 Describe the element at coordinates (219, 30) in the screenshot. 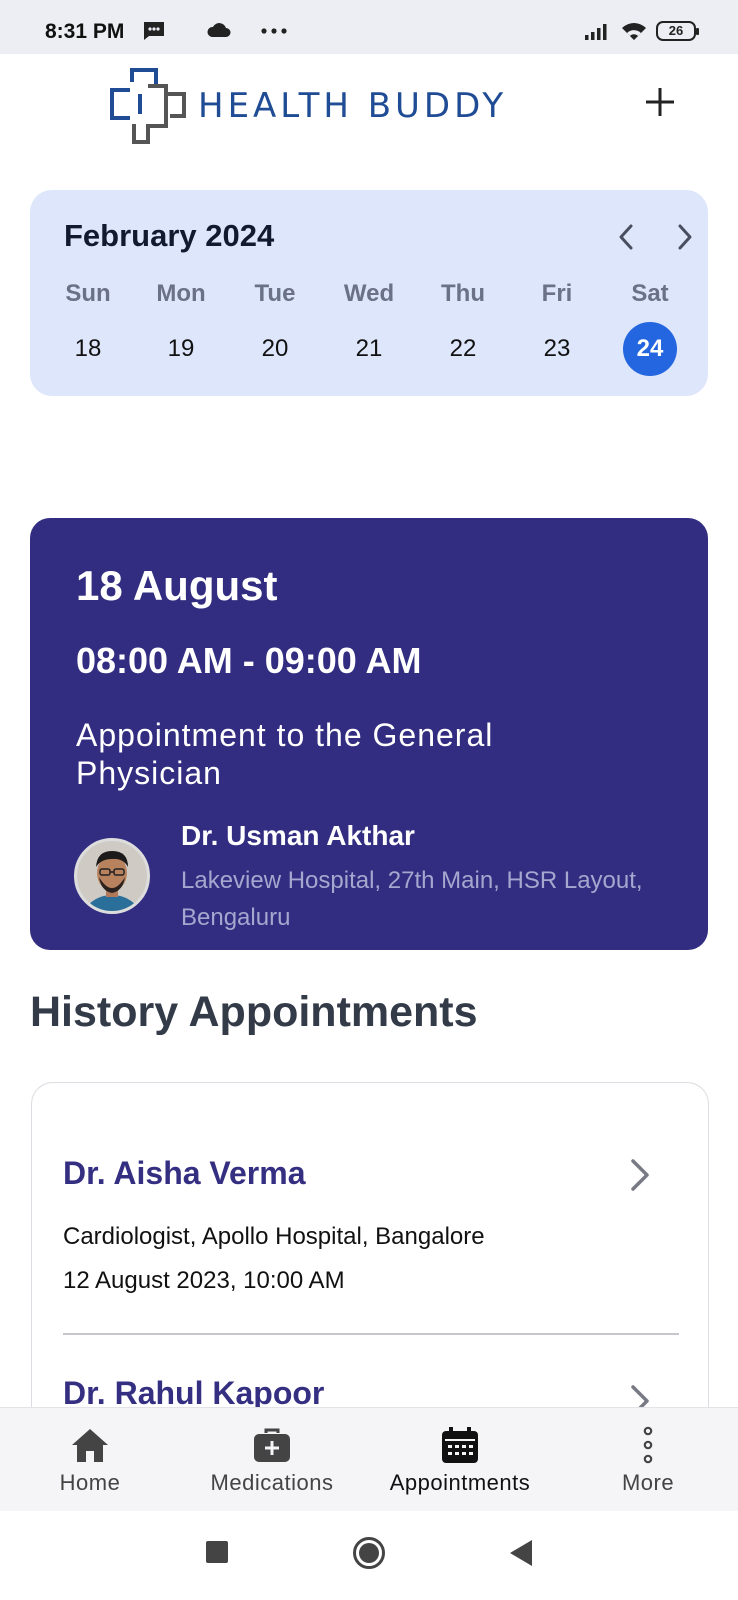

I see `cloud-icon` at that location.